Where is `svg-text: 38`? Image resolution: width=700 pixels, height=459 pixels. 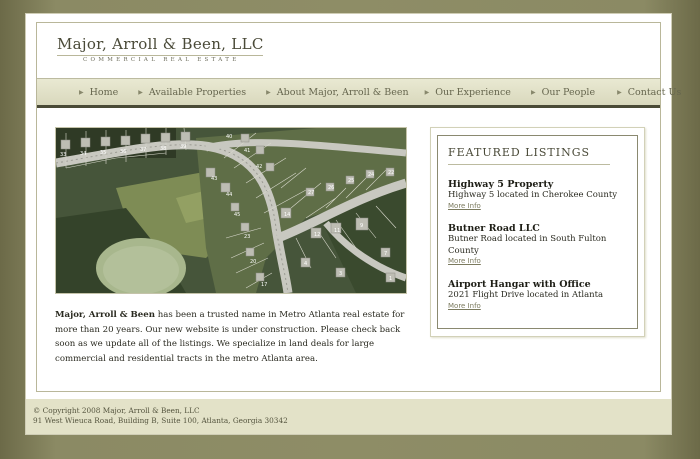
svg-text: 38 is located at coordinates (163, 149).